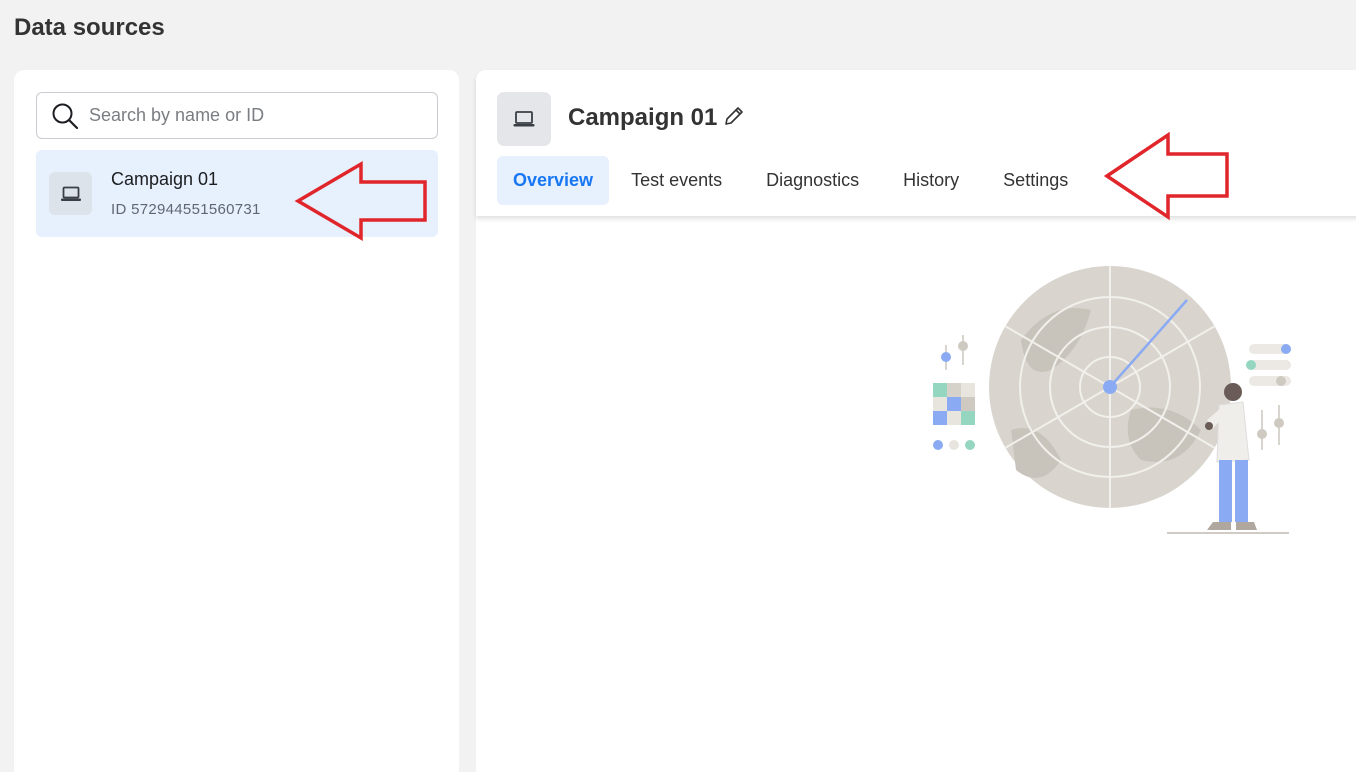 The width and height of the screenshot is (1356, 772). I want to click on page-title: Data sources, so click(89, 27).